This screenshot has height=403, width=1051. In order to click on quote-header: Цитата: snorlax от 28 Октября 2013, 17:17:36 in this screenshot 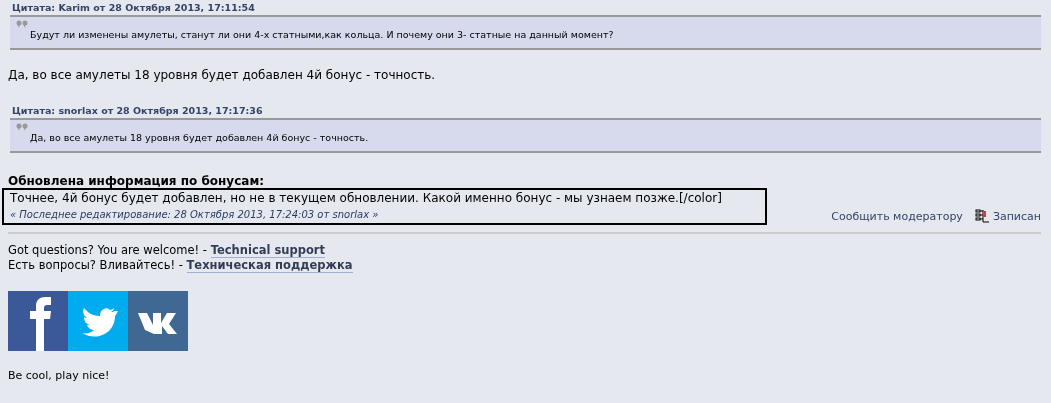, I will do `click(137, 111)`.